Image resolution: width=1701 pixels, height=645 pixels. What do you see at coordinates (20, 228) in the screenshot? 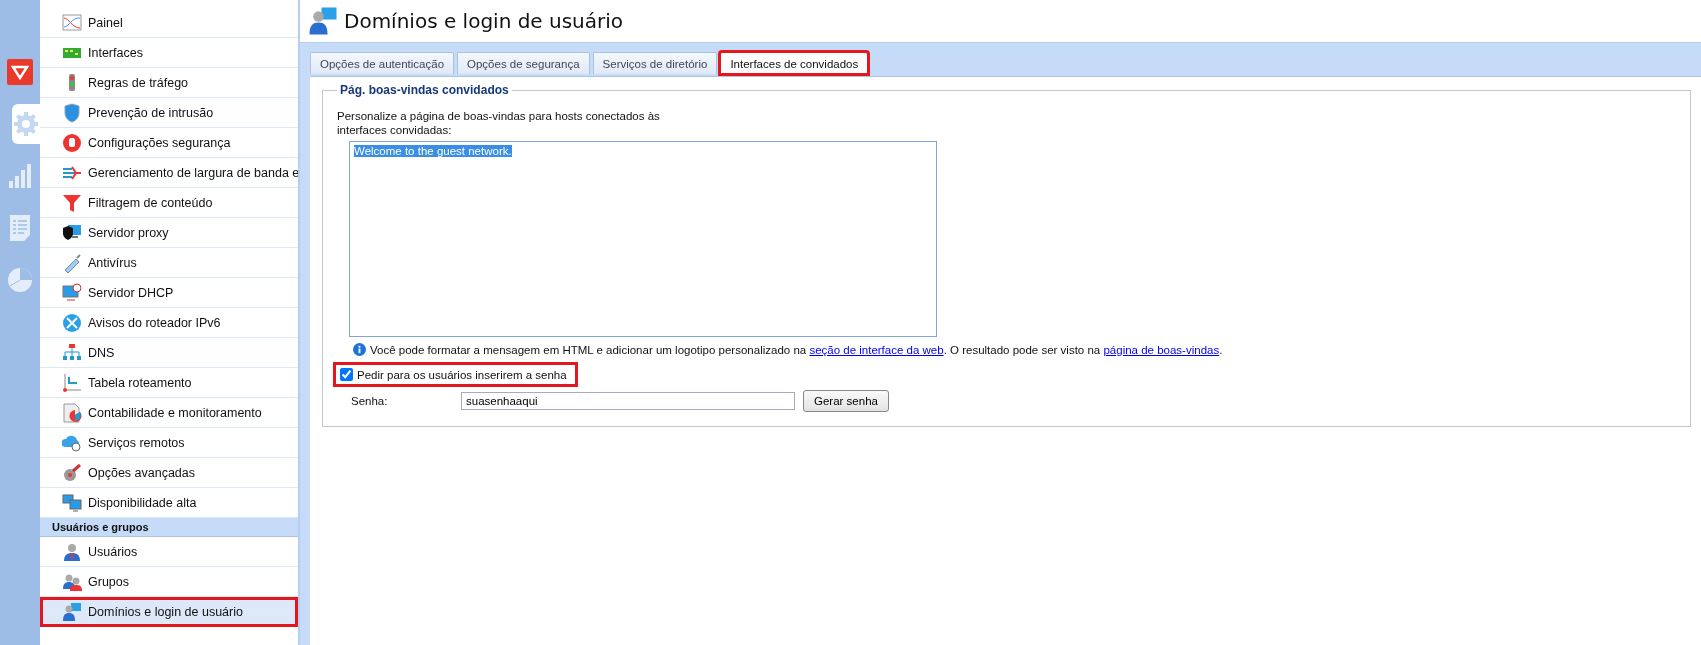
I see `document-icon` at bounding box center [20, 228].